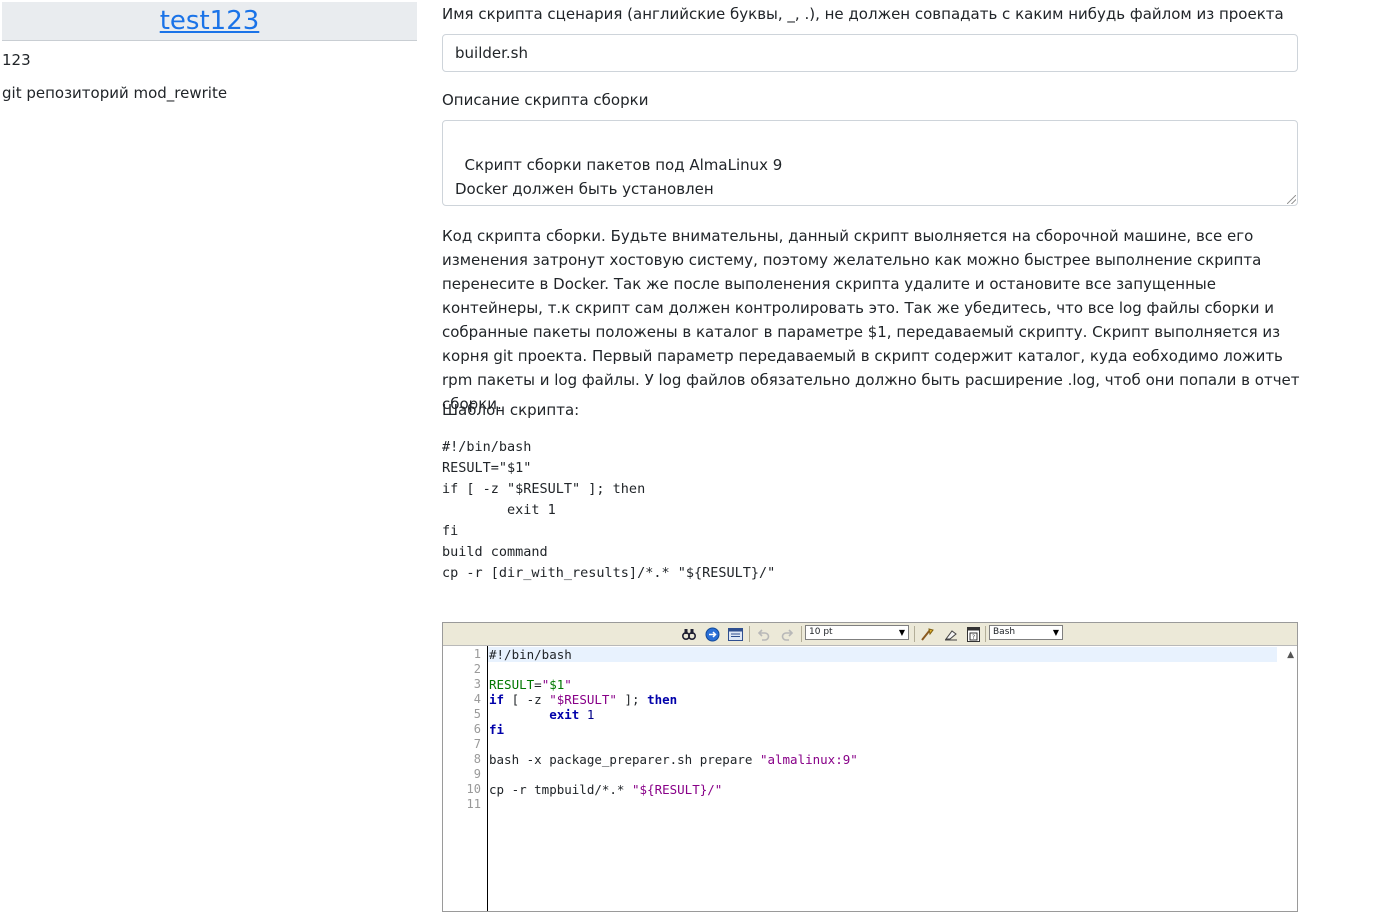 The width and height of the screenshot is (1388, 912). What do you see at coordinates (857, 632) in the screenshot?
I see `font-size-select: 10 pt ▼` at bounding box center [857, 632].